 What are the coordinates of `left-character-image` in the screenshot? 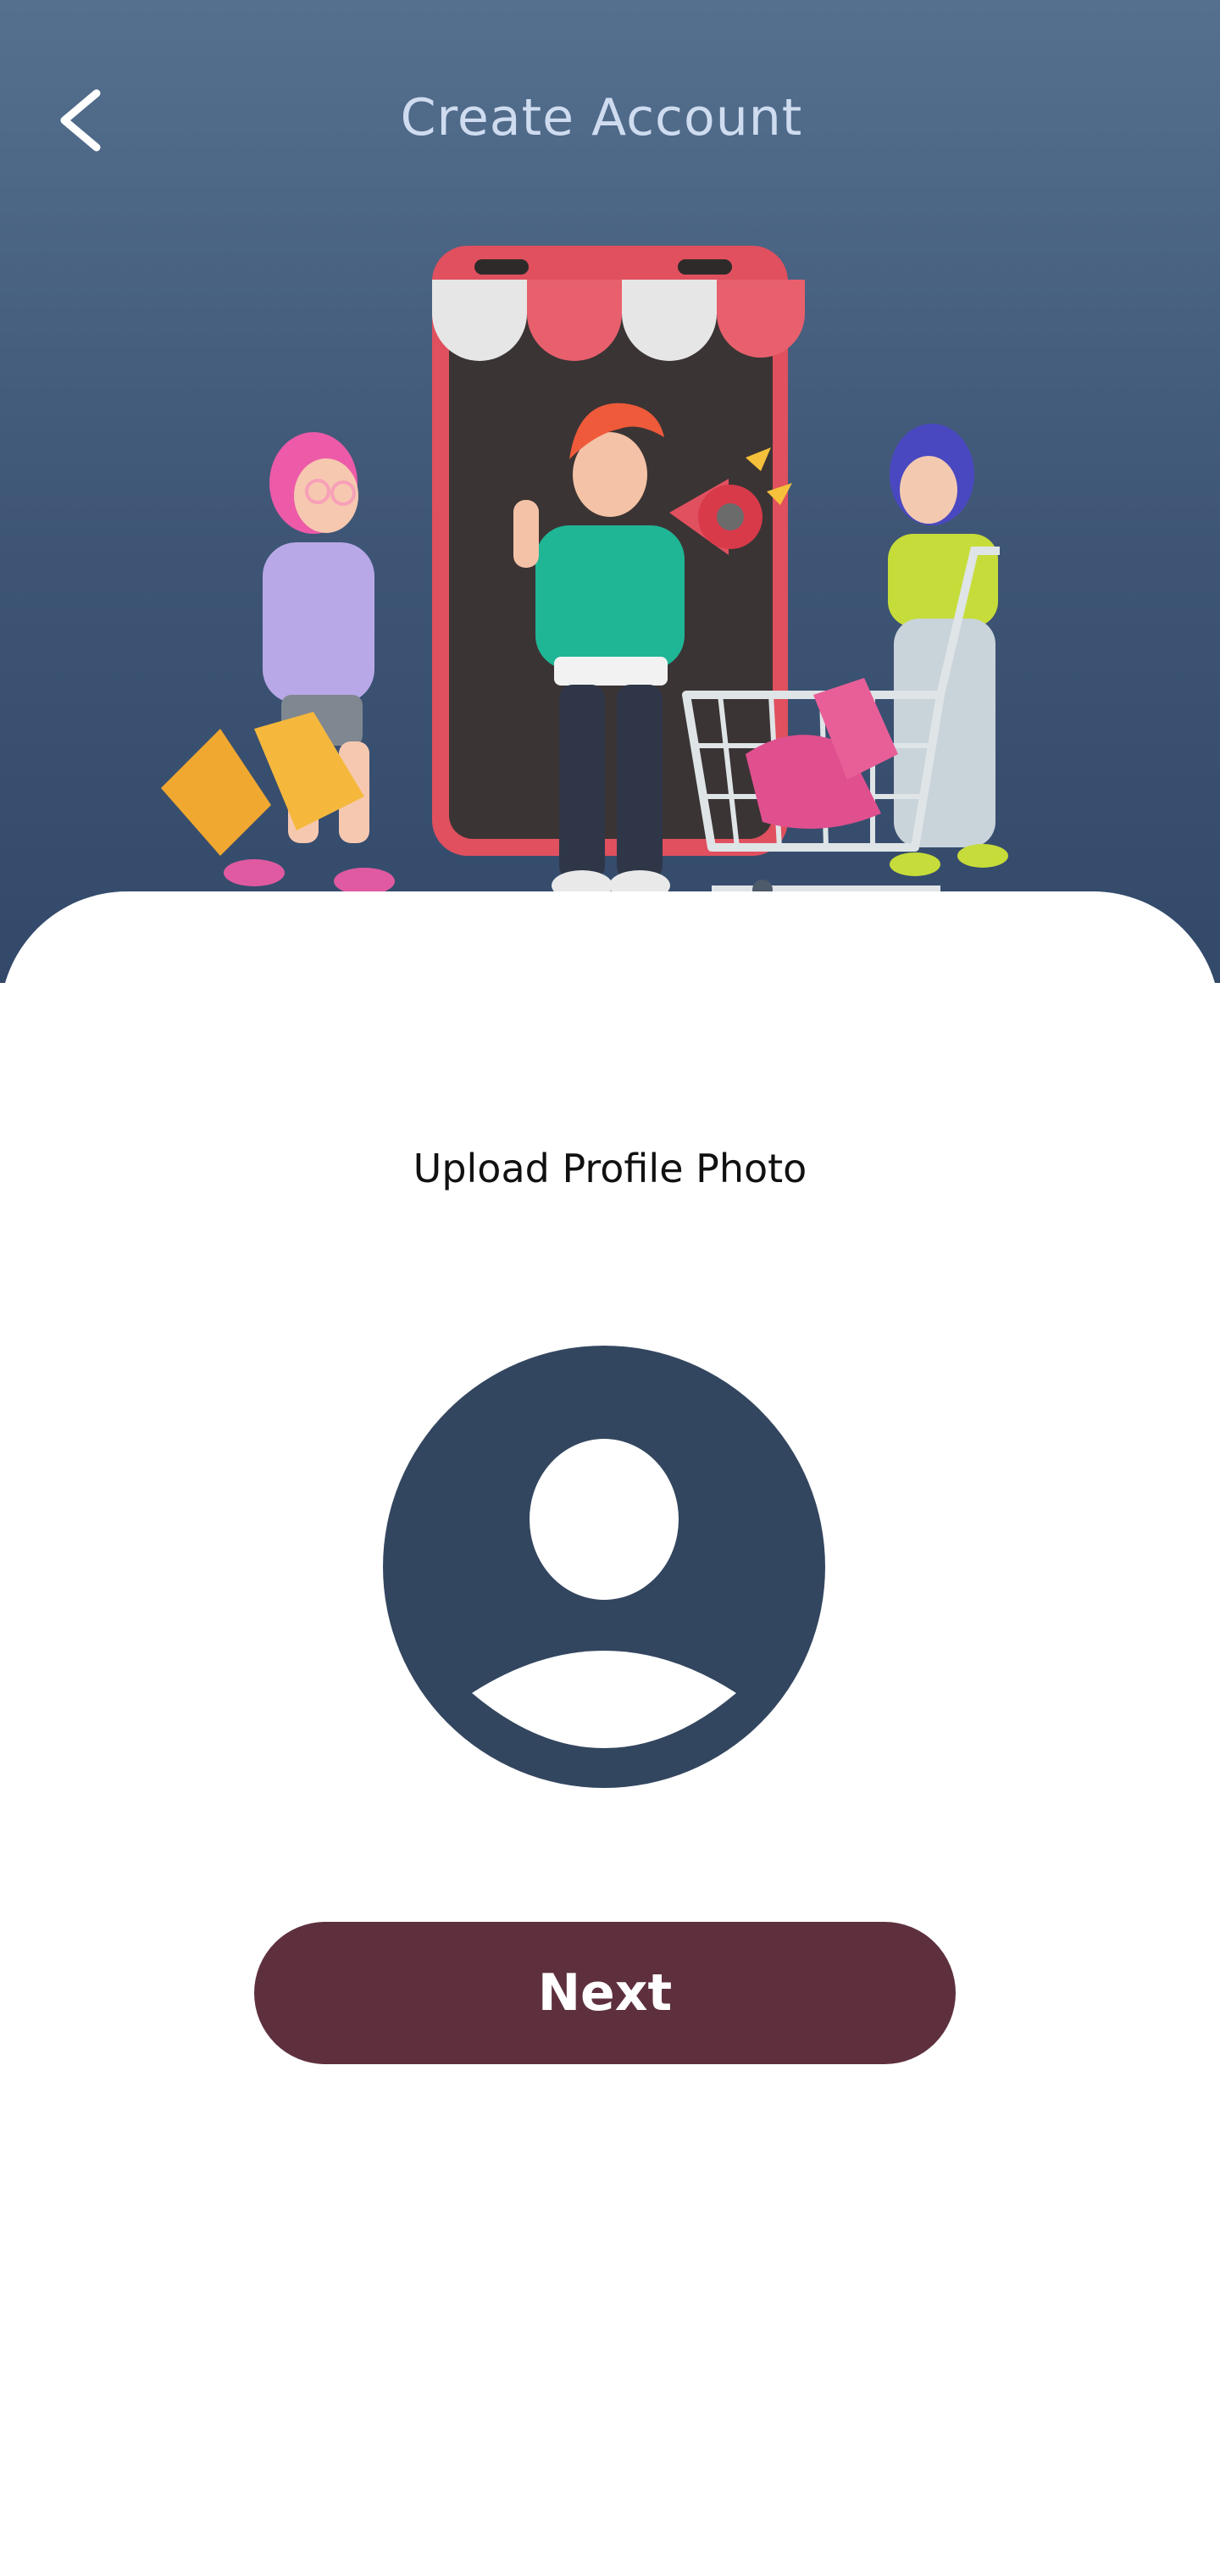 It's located at (278, 663).